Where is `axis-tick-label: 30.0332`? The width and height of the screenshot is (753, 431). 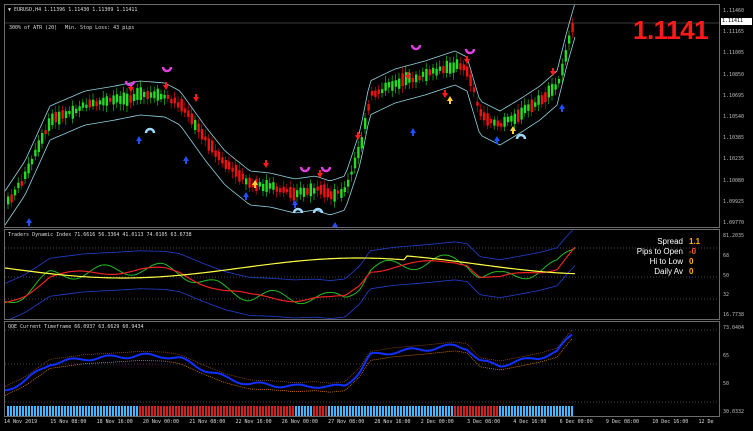 axis-tick-label: 30.0332 is located at coordinates (734, 412).